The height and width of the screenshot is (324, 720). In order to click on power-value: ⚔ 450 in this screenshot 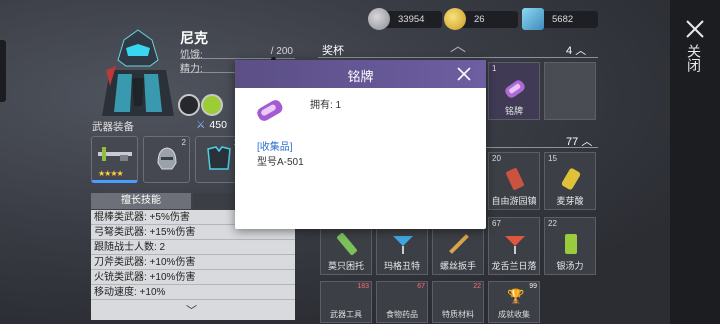, I will do `click(211, 125)`.